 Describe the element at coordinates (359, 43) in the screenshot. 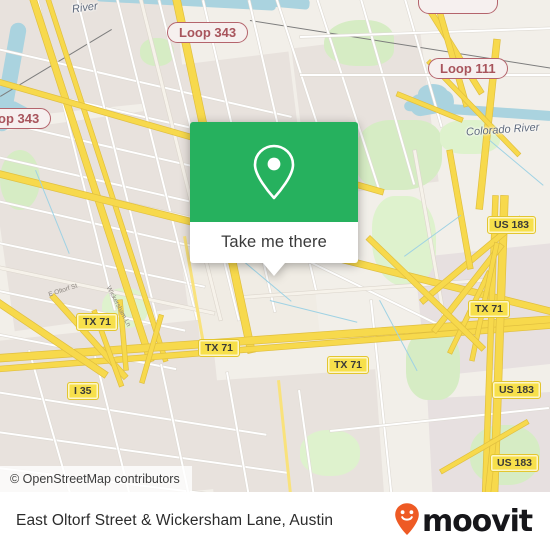

I see `landuse-park` at that location.